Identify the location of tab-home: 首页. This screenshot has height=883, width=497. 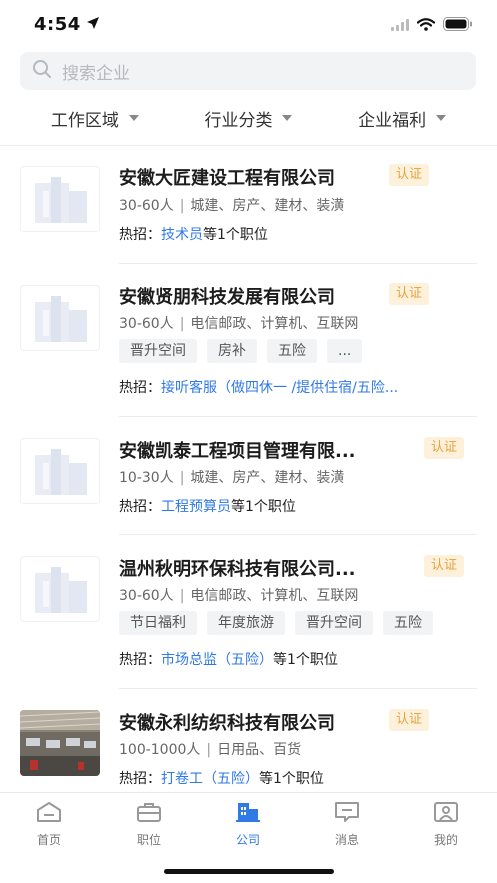
(49, 824).